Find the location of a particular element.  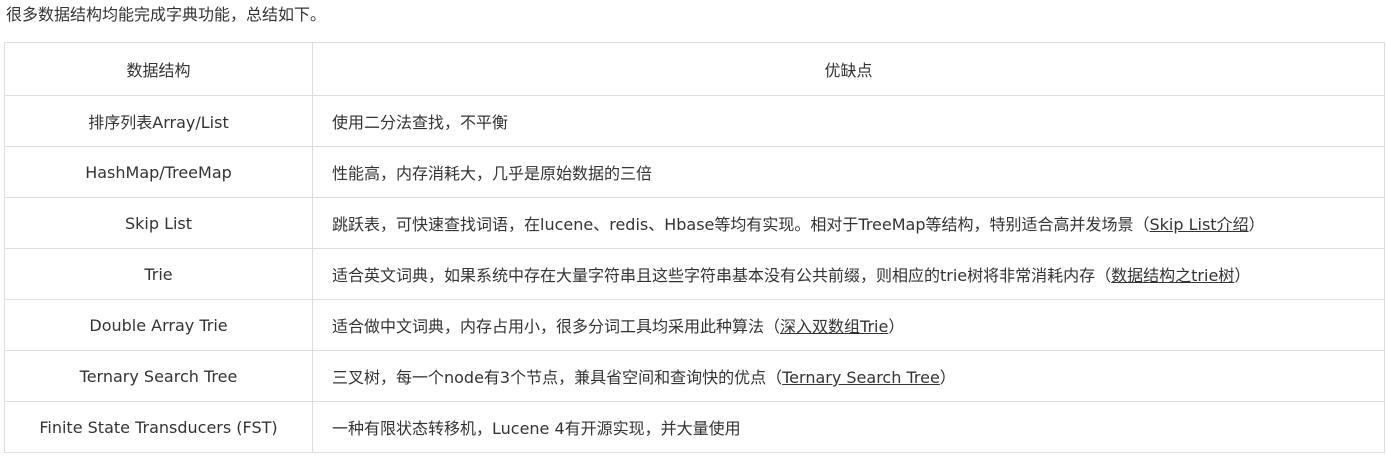

structure-name: Double Array Trie is located at coordinates (158, 325).